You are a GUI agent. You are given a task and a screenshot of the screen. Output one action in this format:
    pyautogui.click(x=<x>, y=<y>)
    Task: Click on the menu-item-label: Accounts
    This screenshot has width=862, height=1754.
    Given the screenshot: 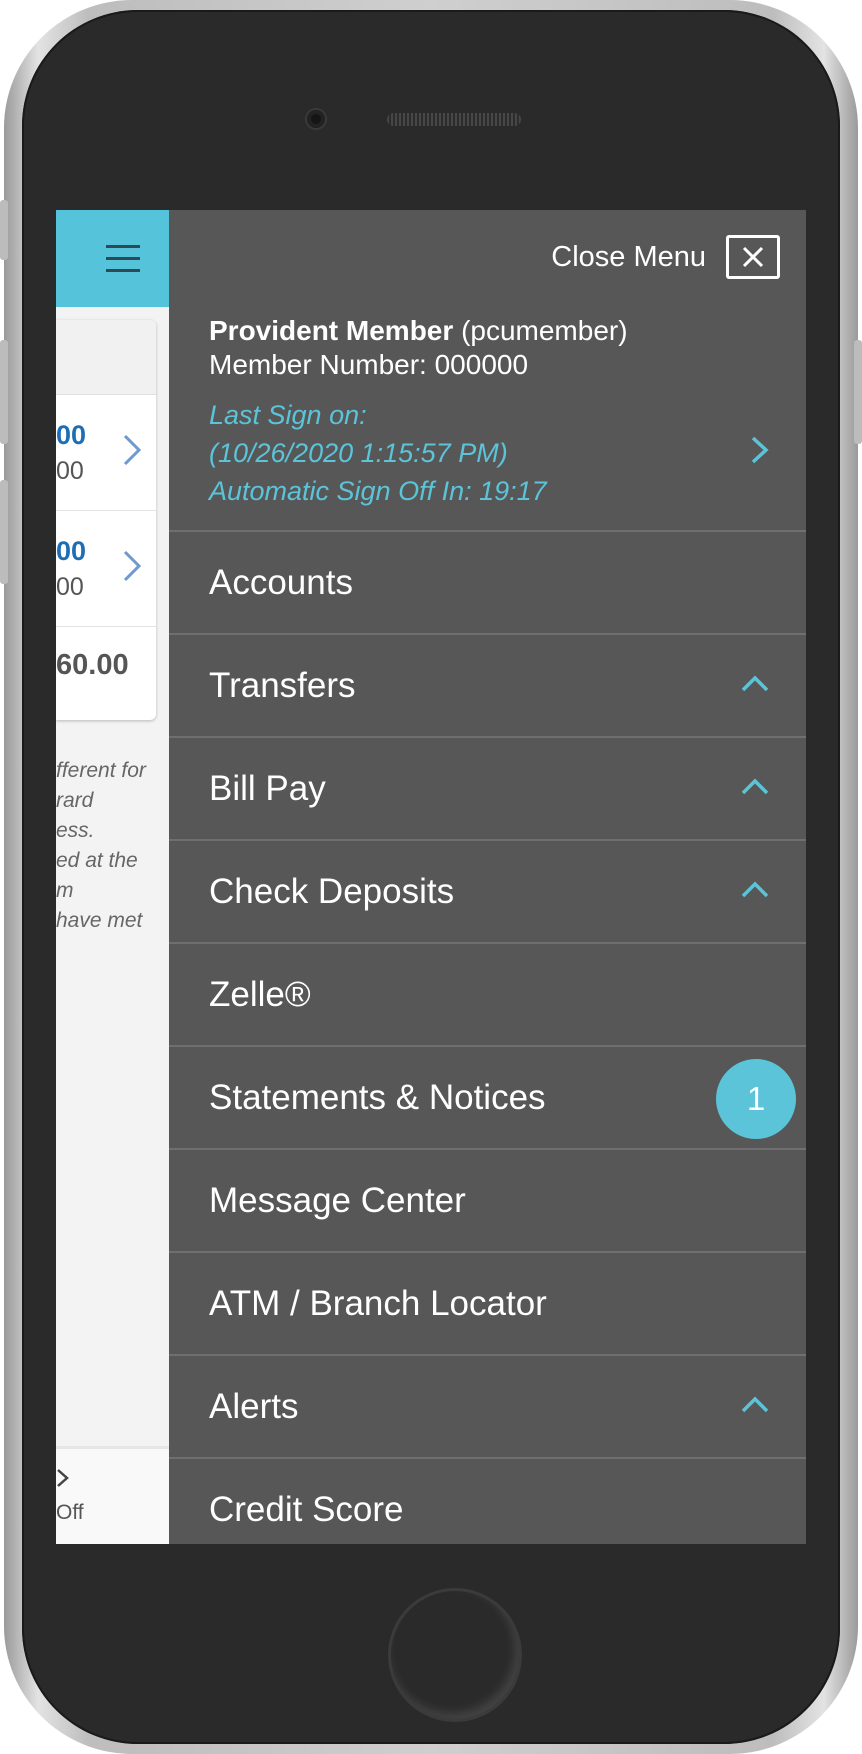 What is the action you would take?
    pyautogui.click(x=281, y=582)
    